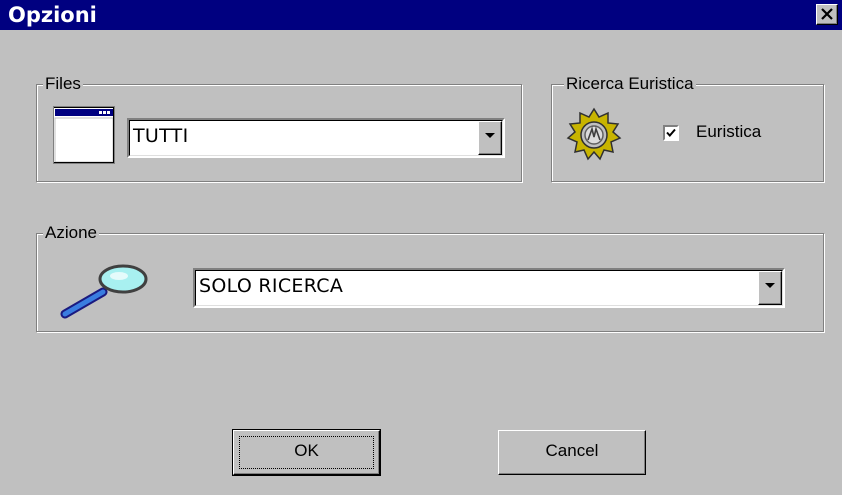 The image size is (842, 495). I want to click on heuristic-group: Ricerca Euristica Euristica, so click(687, 127).